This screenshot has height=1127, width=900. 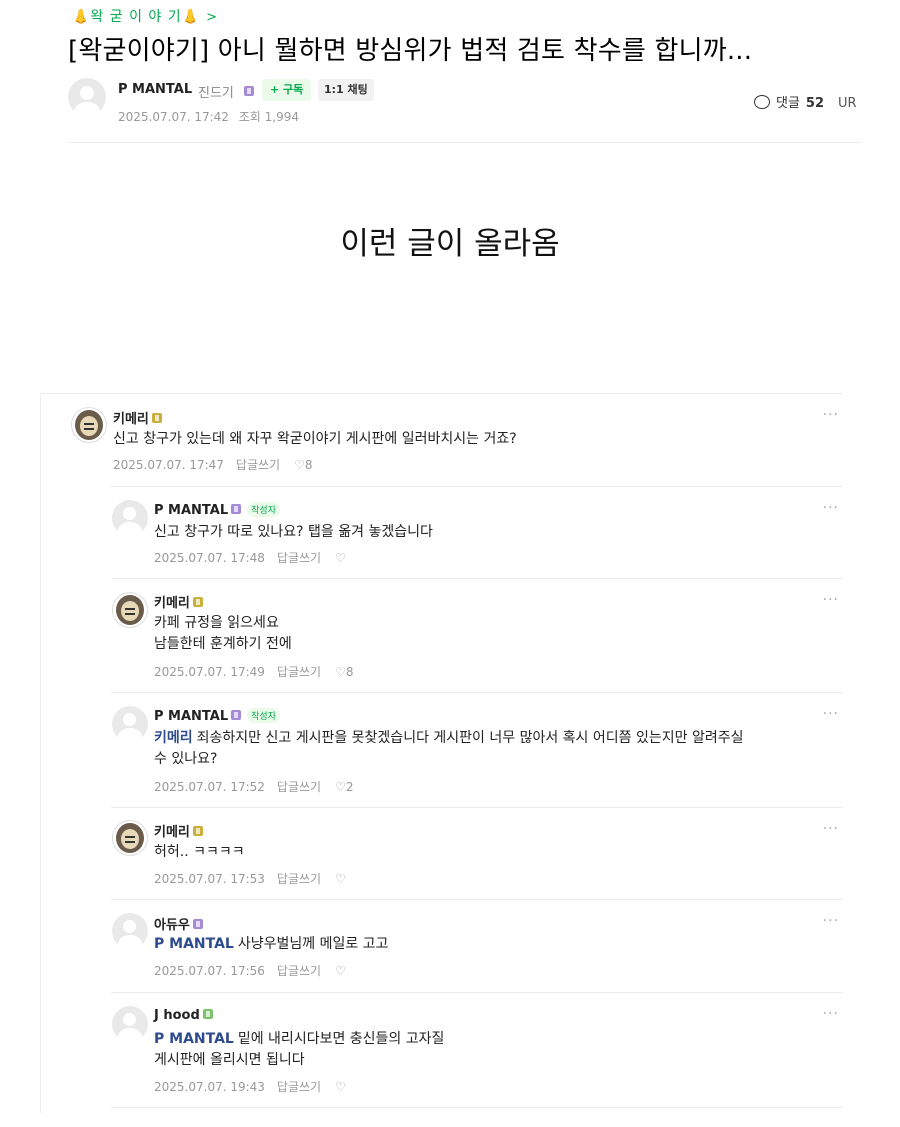 What do you see at coordinates (216, 93) in the screenshot?
I see `author-grade: 진드기` at bounding box center [216, 93].